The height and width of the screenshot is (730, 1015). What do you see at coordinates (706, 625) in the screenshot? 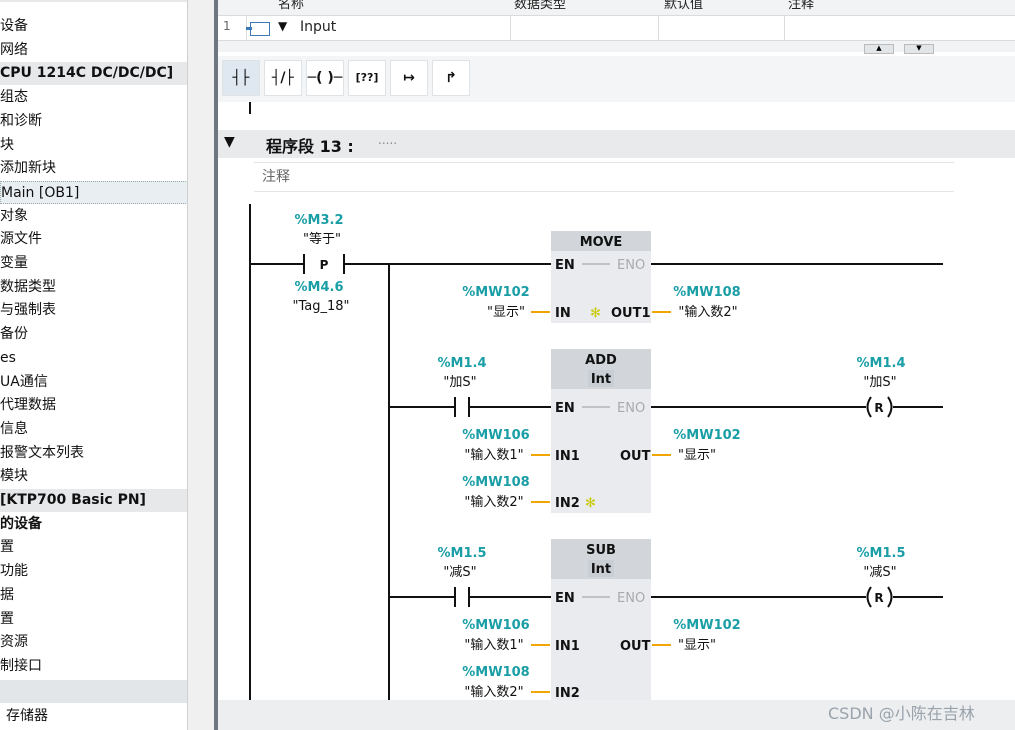
I see `sub-out-address: %MW102` at bounding box center [706, 625].